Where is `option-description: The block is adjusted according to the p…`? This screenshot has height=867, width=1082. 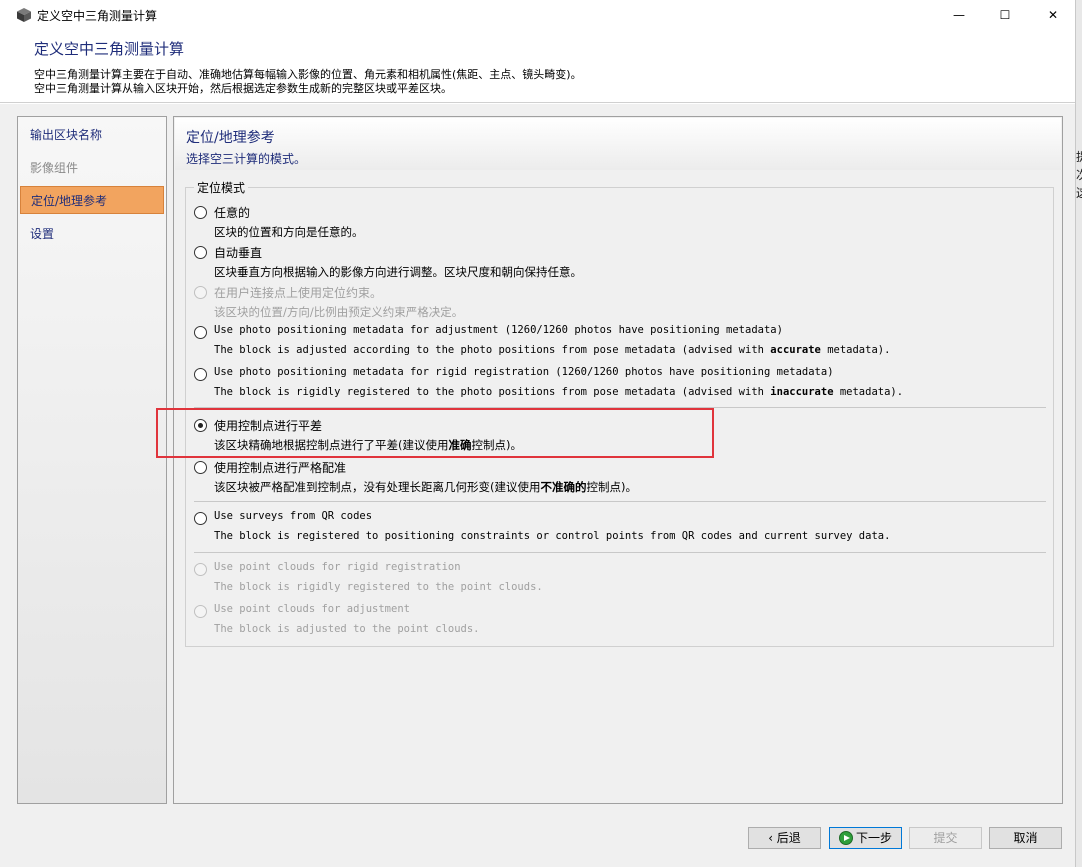
option-description: The block is adjusted according to the p… is located at coordinates (552, 350).